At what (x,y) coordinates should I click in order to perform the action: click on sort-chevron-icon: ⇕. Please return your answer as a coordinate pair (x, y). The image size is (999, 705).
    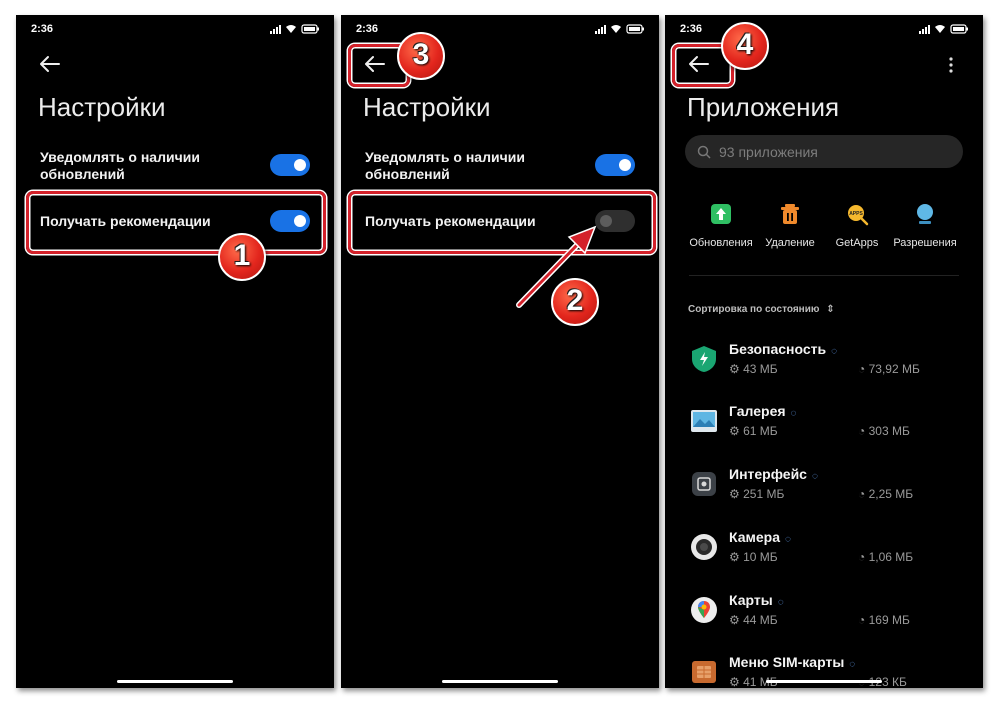
    Looking at the image, I should click on (830, 309).